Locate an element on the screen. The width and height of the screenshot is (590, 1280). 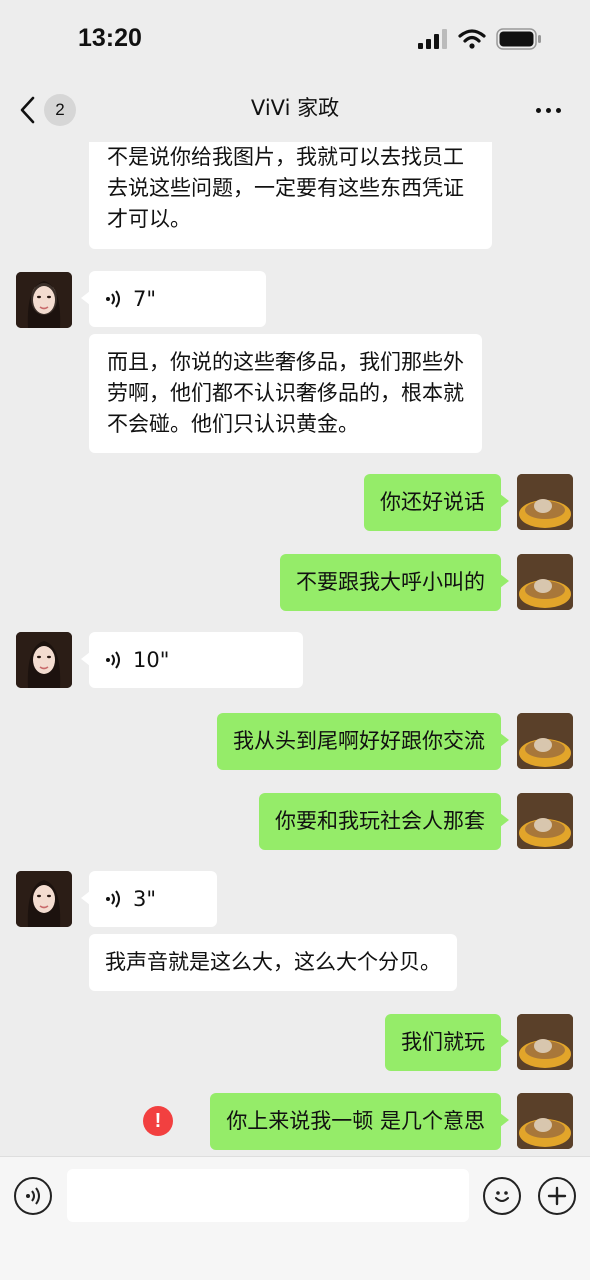
voice-duration: 3" is located at coordinates (145, 898).